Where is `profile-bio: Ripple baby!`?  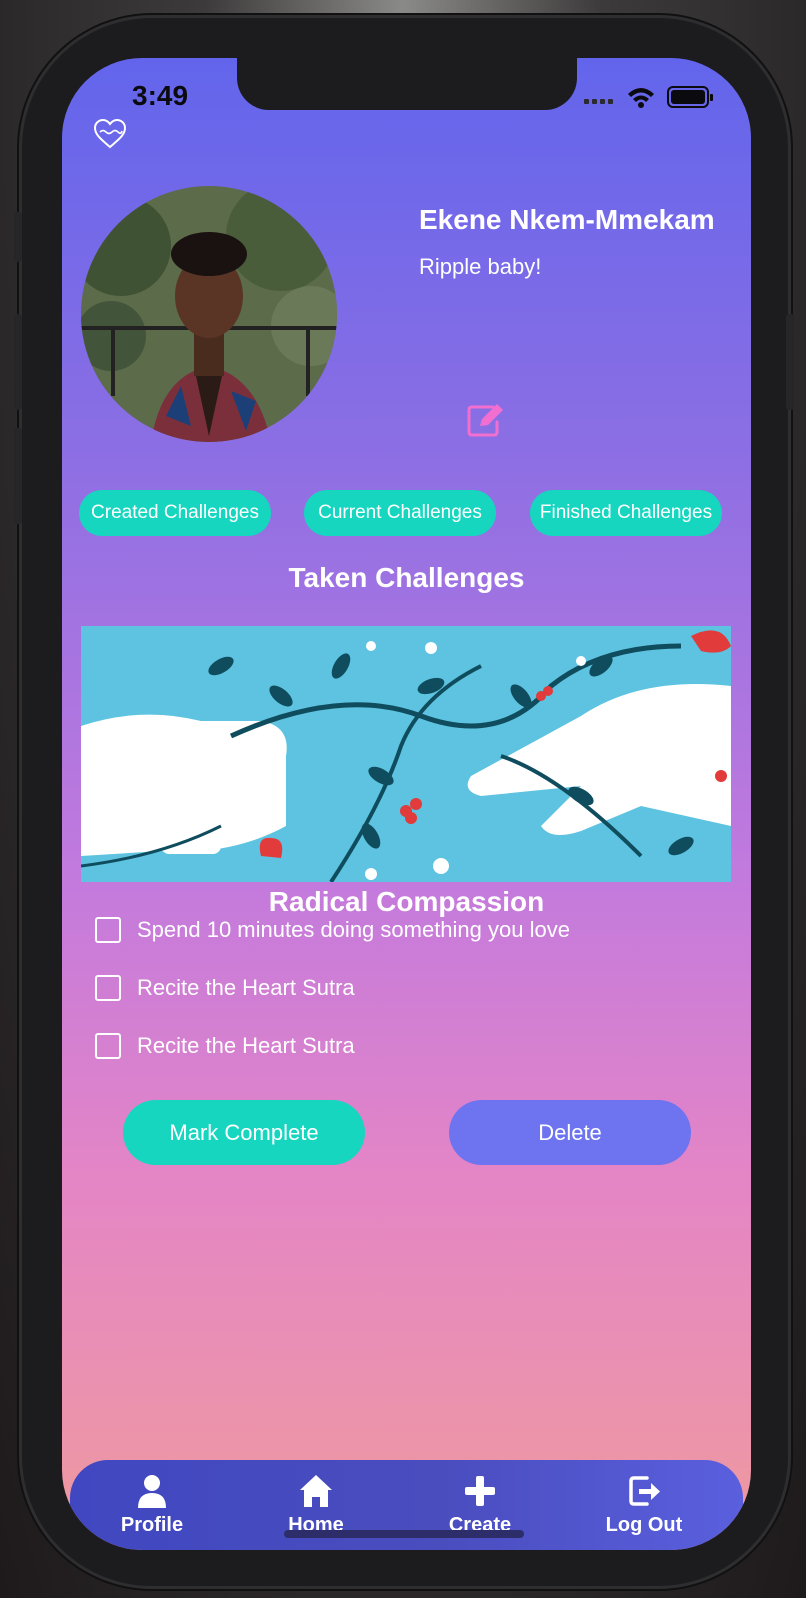 profile-bio: Ripple baby! is located at coordinates (480, 266).